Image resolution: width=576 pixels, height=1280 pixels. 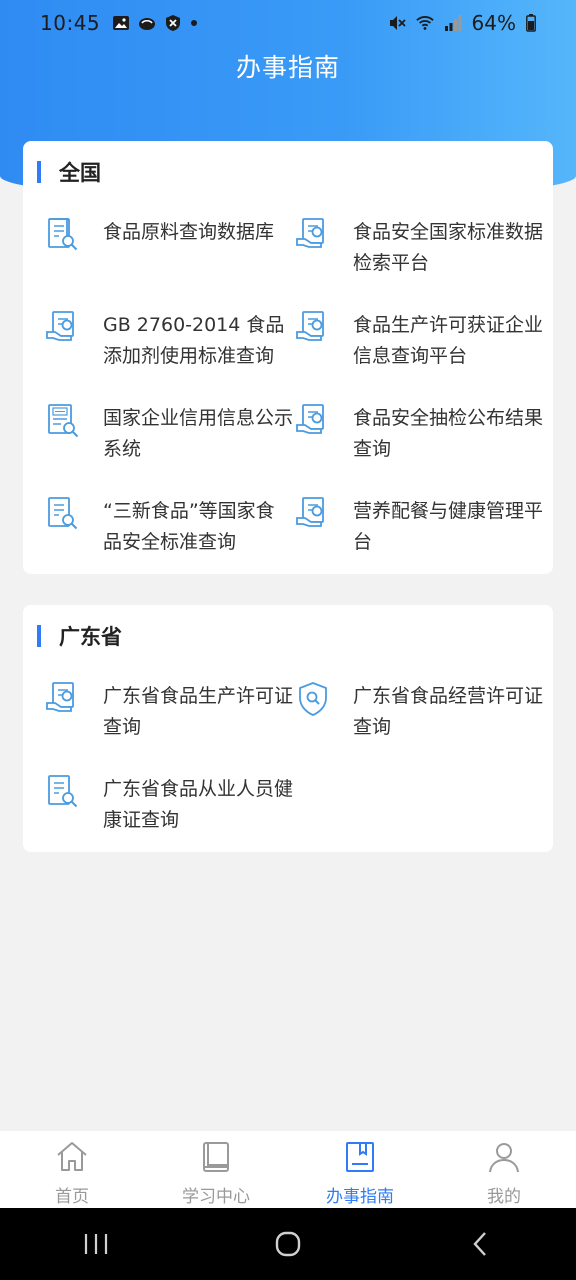 I want to click on section-title: 全国, so click(x=80, y=173).